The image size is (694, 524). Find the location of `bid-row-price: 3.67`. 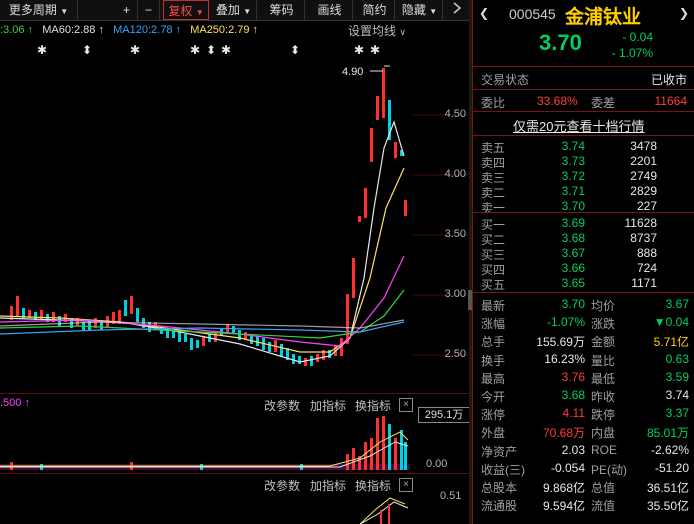

bid-row-price: 3.67 is located at coordinates (564, 253).